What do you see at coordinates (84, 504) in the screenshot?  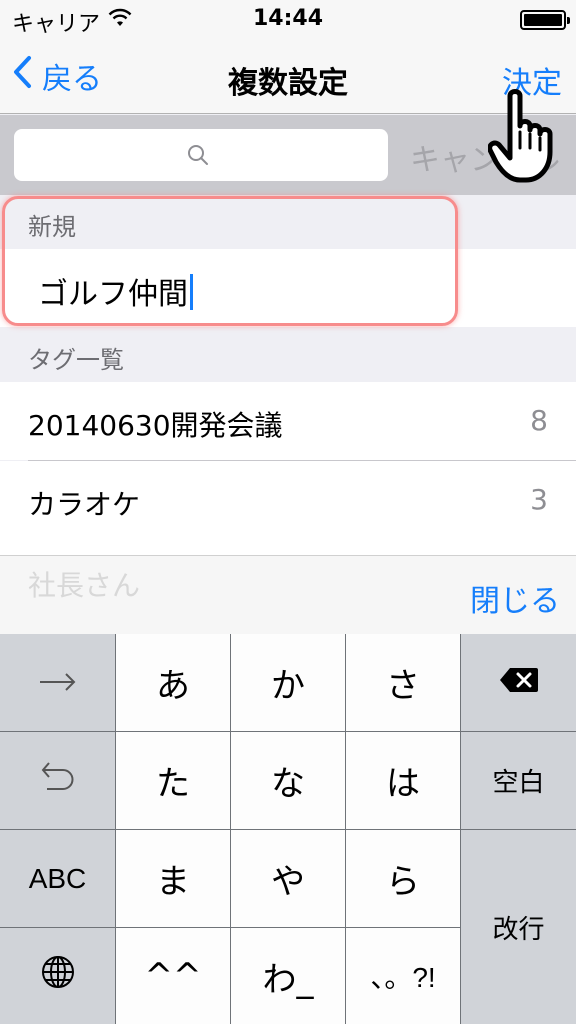 I see `tag-name: カラオケ` at bounding box center [84, 504].